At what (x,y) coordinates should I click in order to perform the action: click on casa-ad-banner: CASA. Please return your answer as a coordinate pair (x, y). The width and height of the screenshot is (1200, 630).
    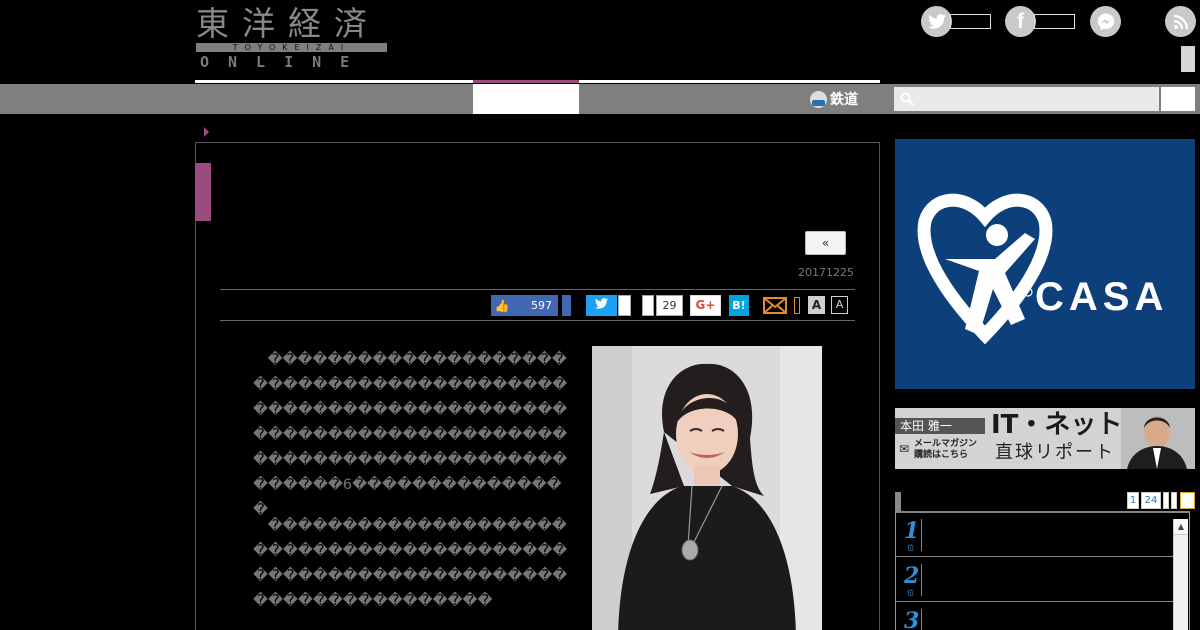
    Looking at the image, I should click on (1045, 264).